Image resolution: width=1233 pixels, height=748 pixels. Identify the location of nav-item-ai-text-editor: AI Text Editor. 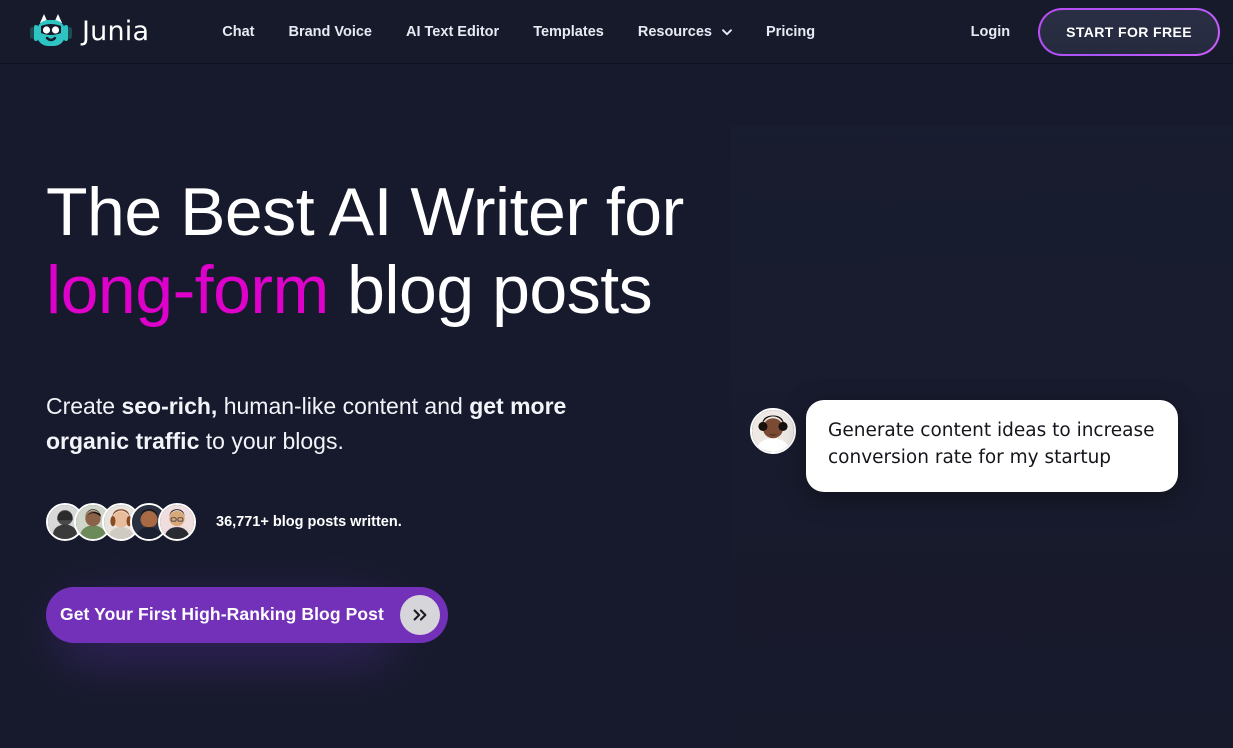
(452, 32).